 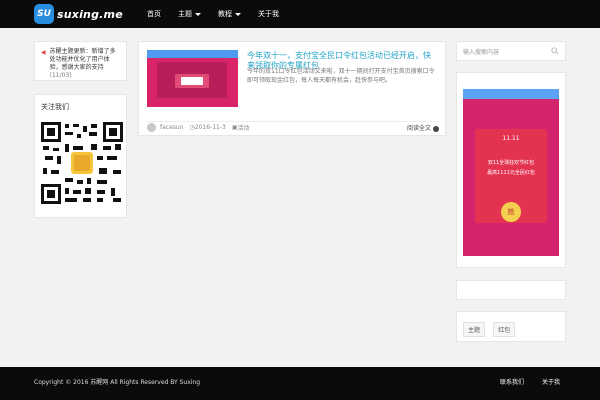 I want to click on qr-widget-title: 关注我们, so click(x=55, y=107).